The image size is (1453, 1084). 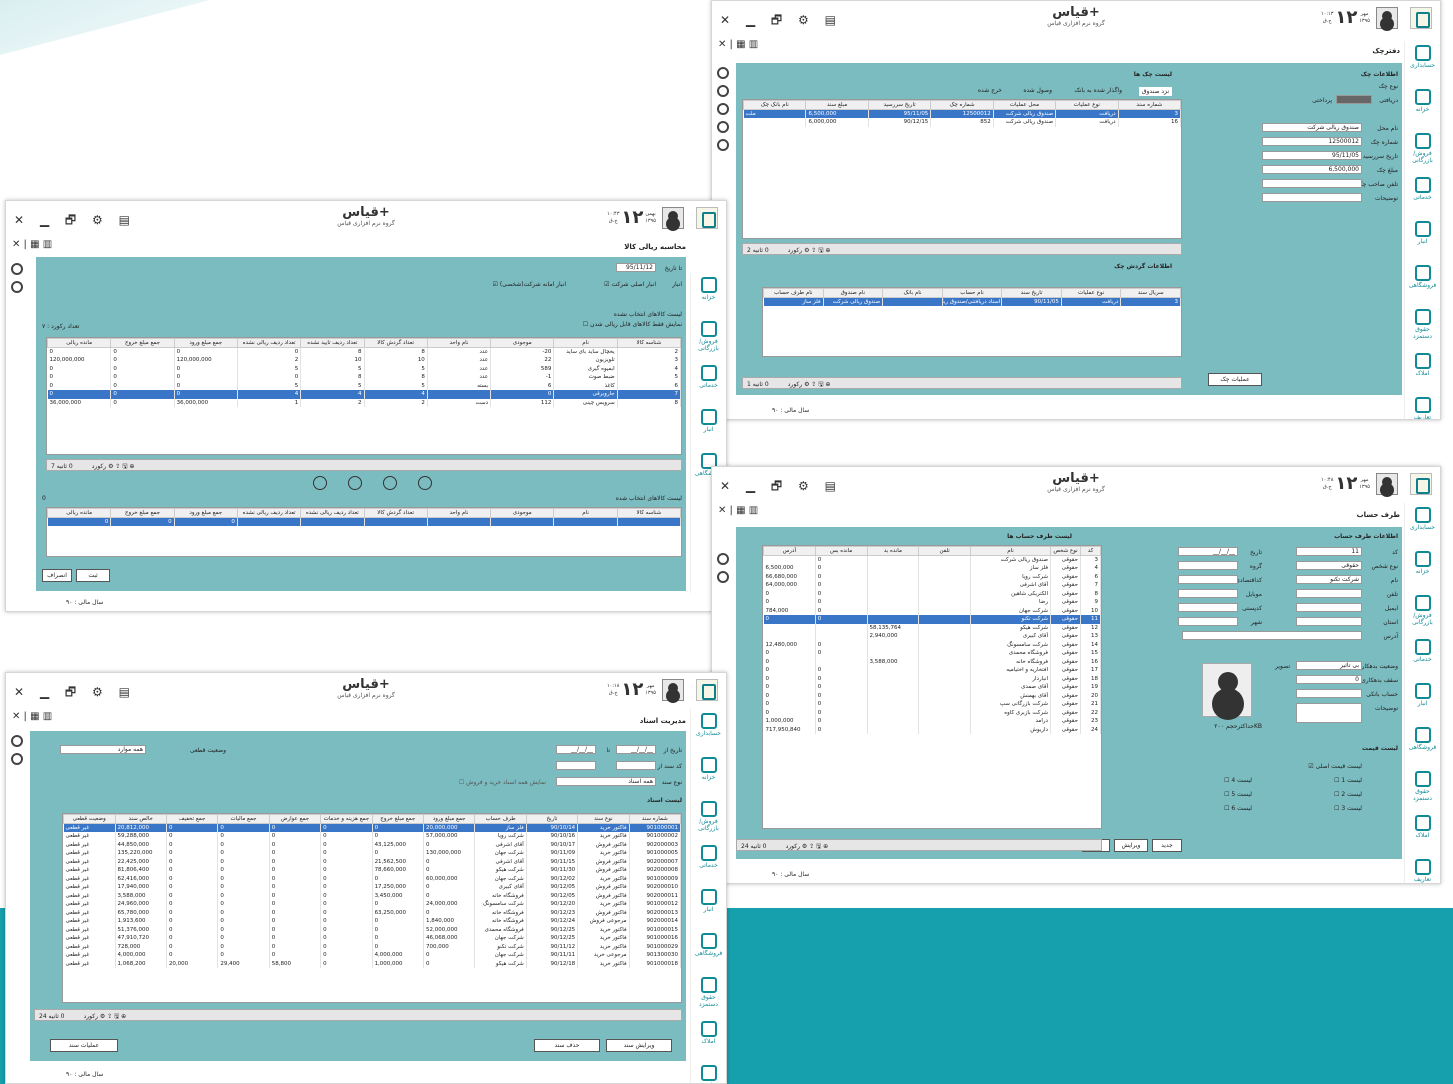 What do you see at coordinates (502, 782) in the screenshot?
I see `show-all-checkbox: ☐ نمایش همه اسناد خرید و فروش` at bounding box center [502, 782].